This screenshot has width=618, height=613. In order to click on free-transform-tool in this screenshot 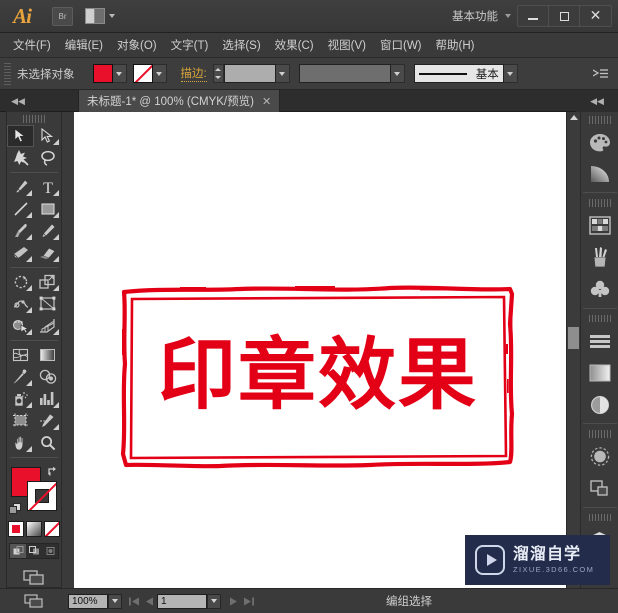, I will do `click(47, 304)`.